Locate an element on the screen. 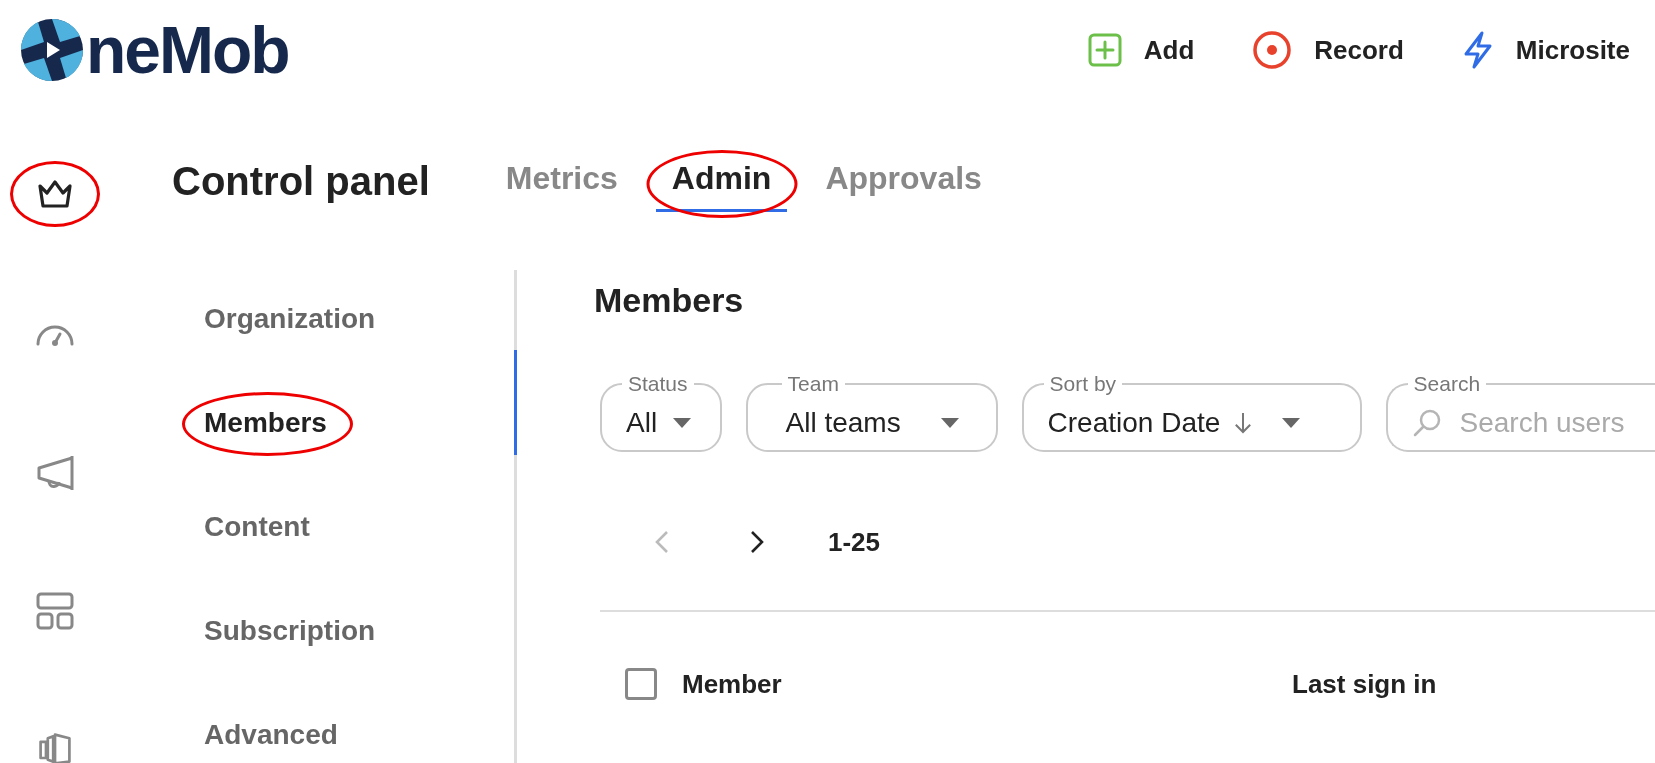  sidebar-item: Subscription is located at coordinates (290, 631).